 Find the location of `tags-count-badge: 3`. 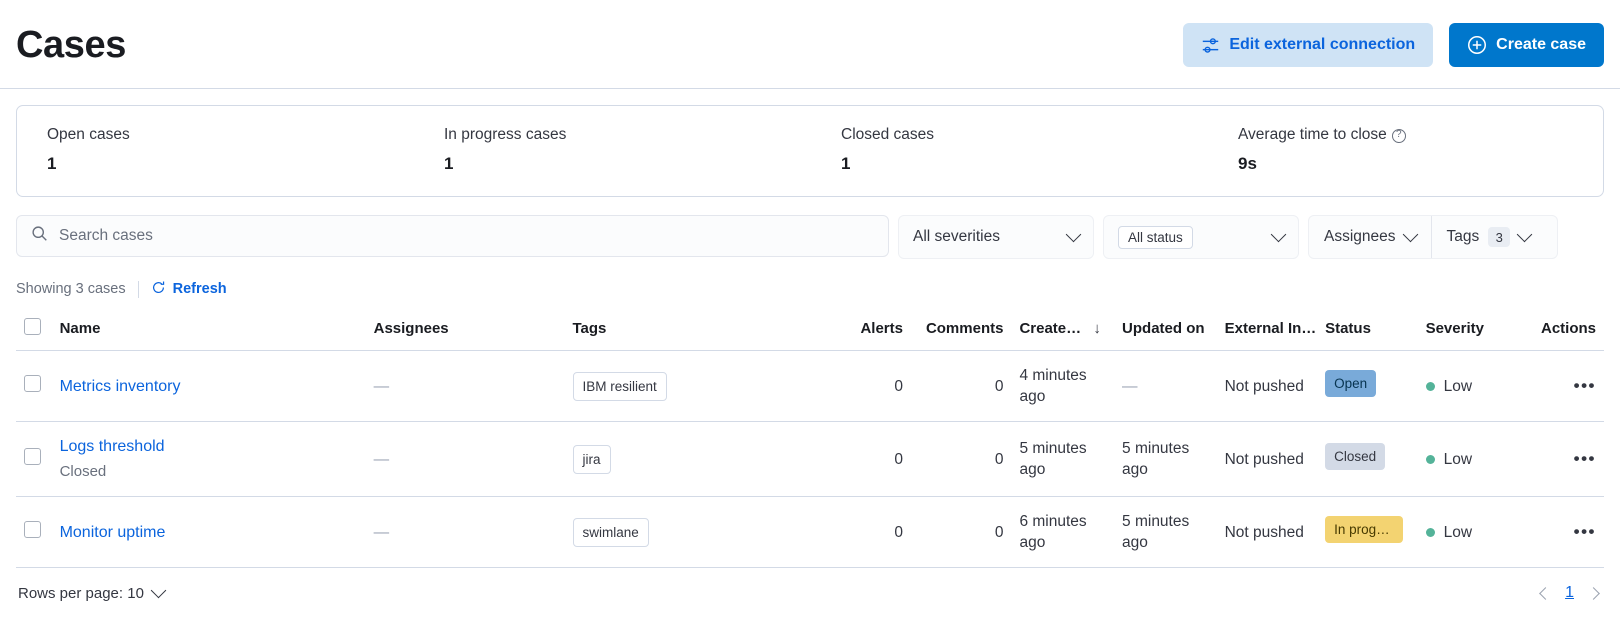

tags-count-badge: 3 is located at coordinates (1499, 237).